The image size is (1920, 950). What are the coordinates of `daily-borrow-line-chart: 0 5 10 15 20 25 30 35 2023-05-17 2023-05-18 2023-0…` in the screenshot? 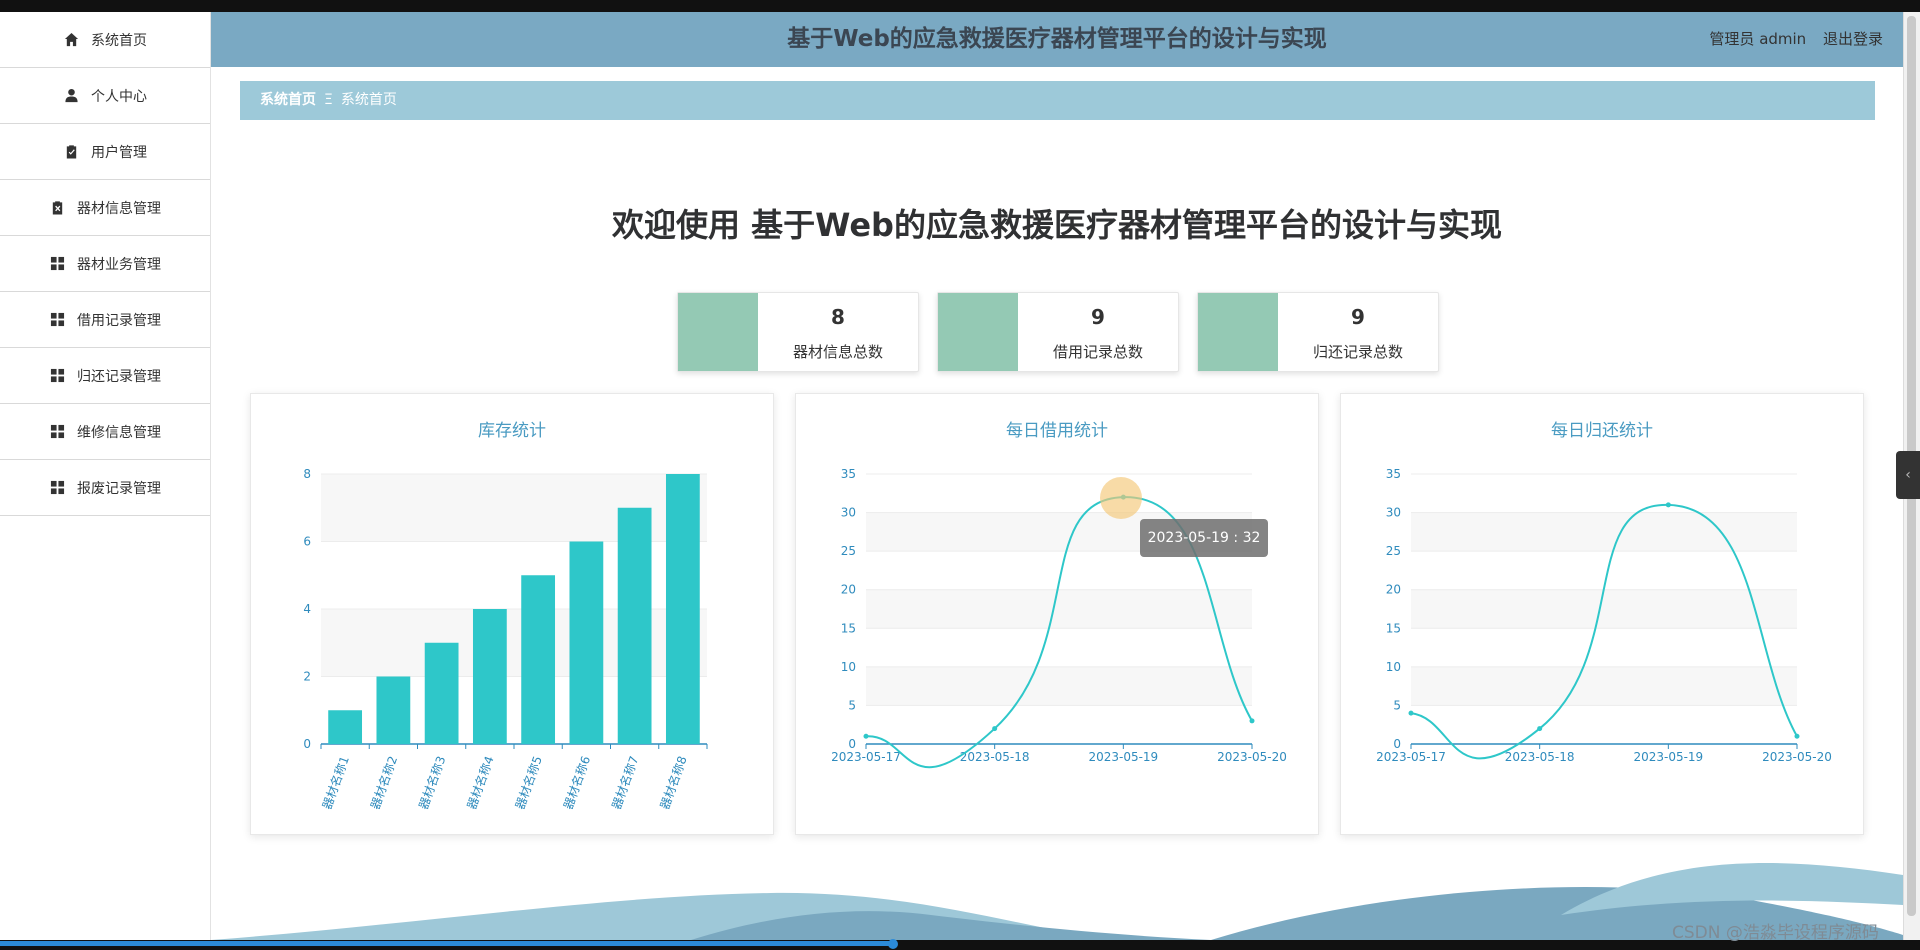 It's located at (1059, 618).